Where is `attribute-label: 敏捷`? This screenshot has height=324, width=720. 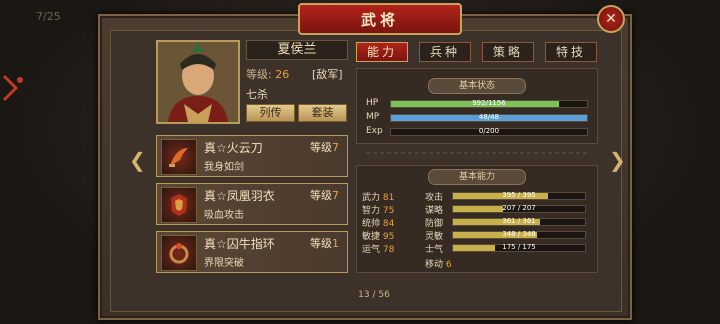 attribute-label: 敏捷 is located at coordinates (371, 237).